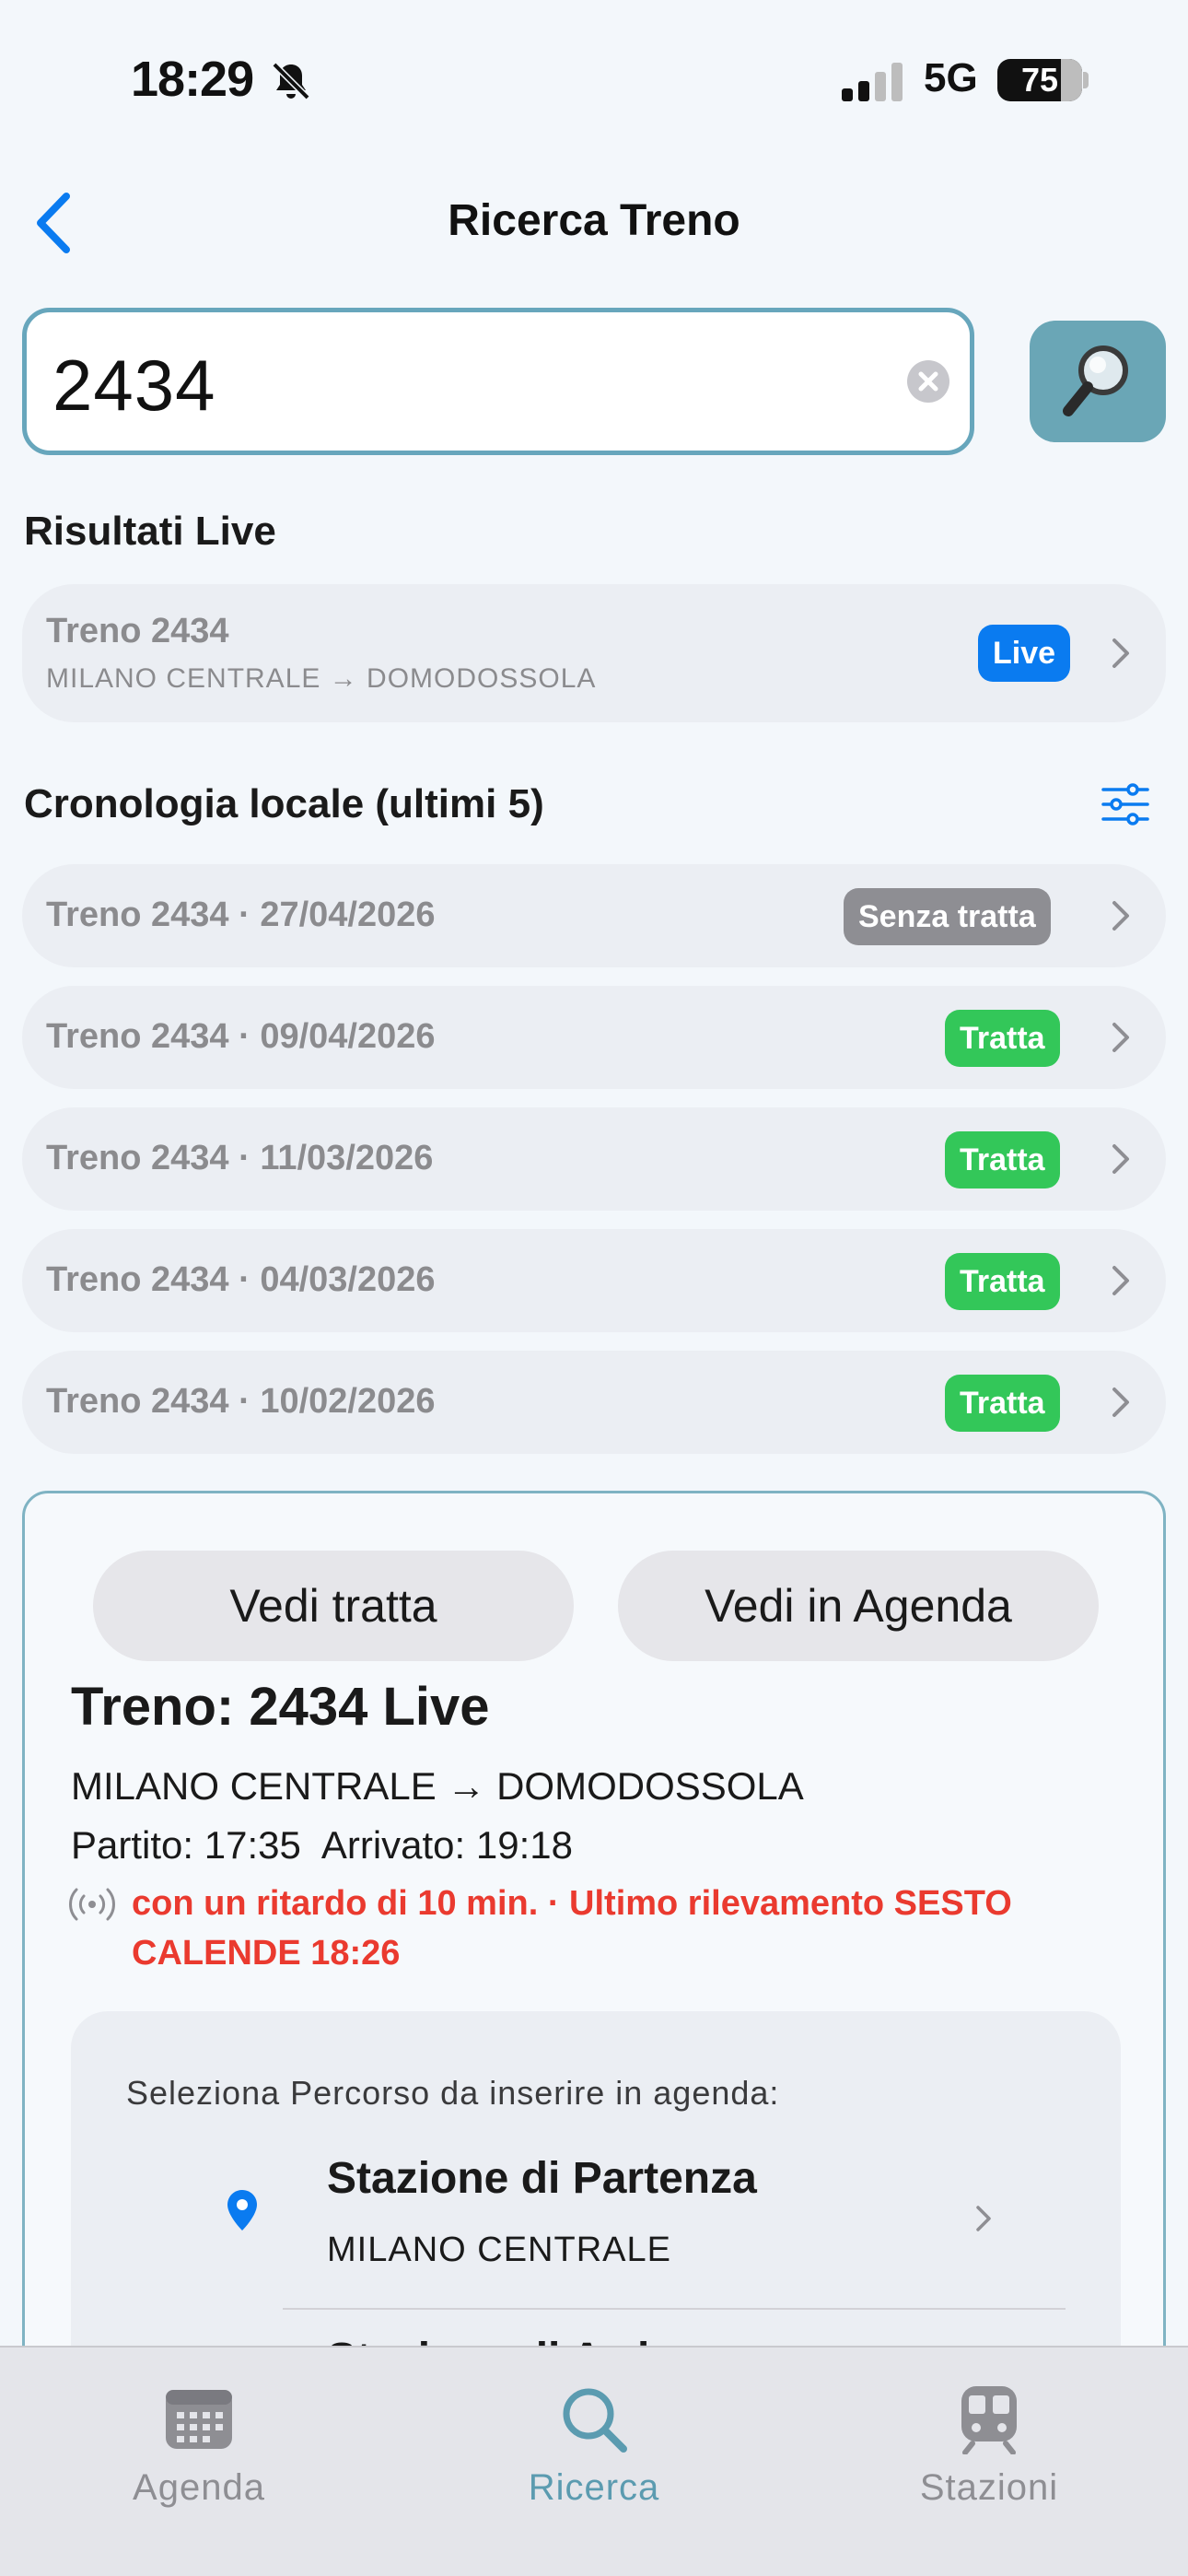 The height and width of the screenshot is (2576, 1188). What do you see at coordinates (858, 1606) in the screenshot?
I see `view-agenda-button: Vedi in Agenda` at bounding box center [858, 1606].